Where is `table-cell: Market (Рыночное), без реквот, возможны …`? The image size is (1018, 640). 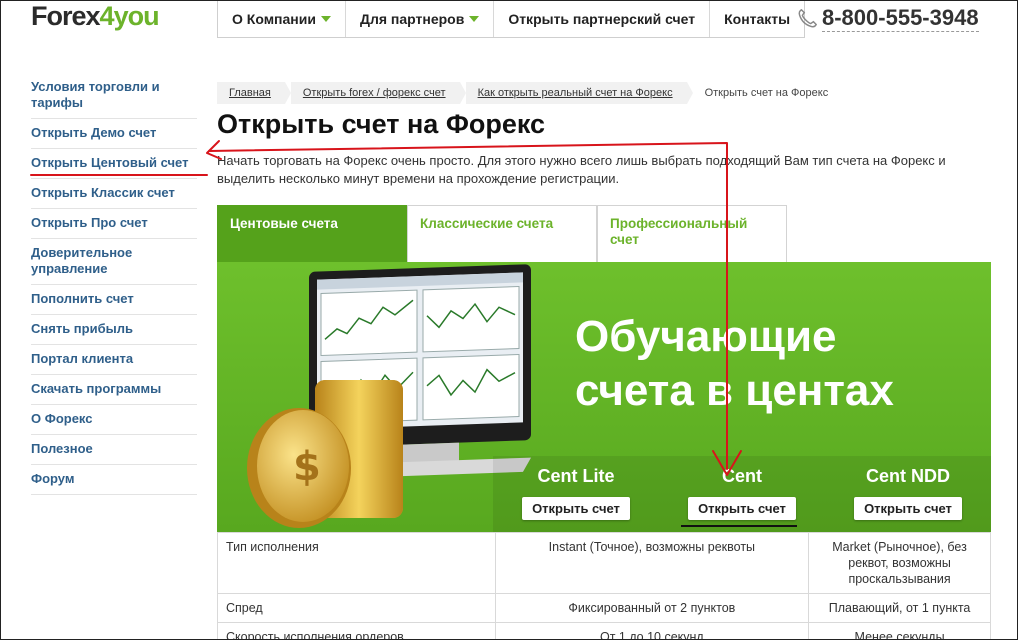 table-cell: Market (Рыночное), без реквот, возможны … is located at coordinates (899, 563).